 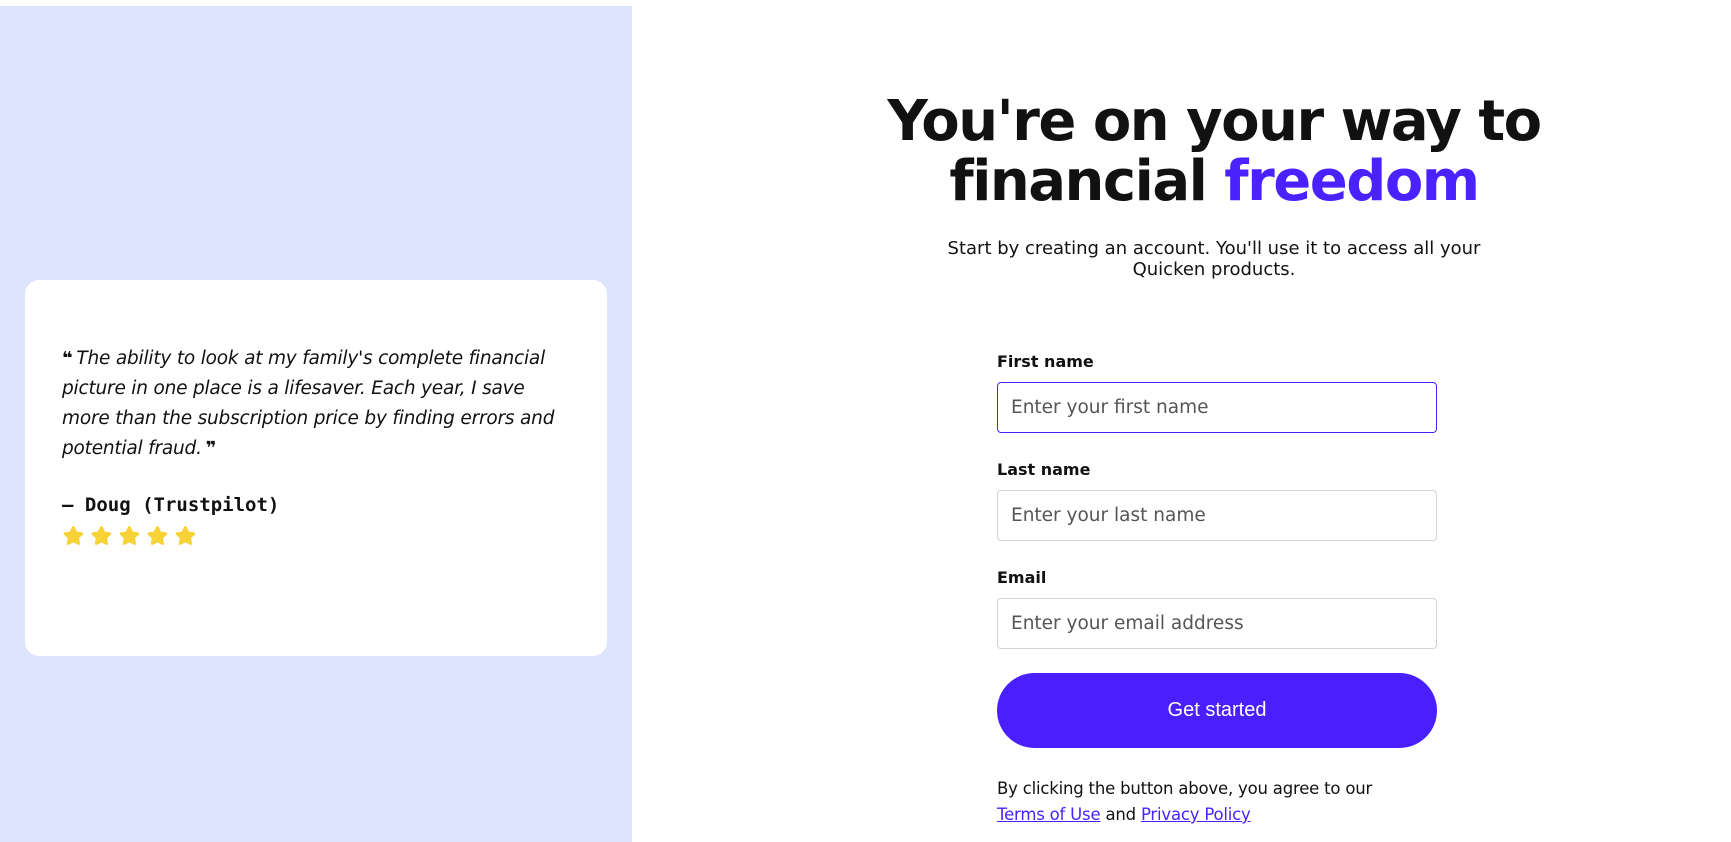 I want to click on title-line-2-prefix: financial, so click(x=1087, y=181).